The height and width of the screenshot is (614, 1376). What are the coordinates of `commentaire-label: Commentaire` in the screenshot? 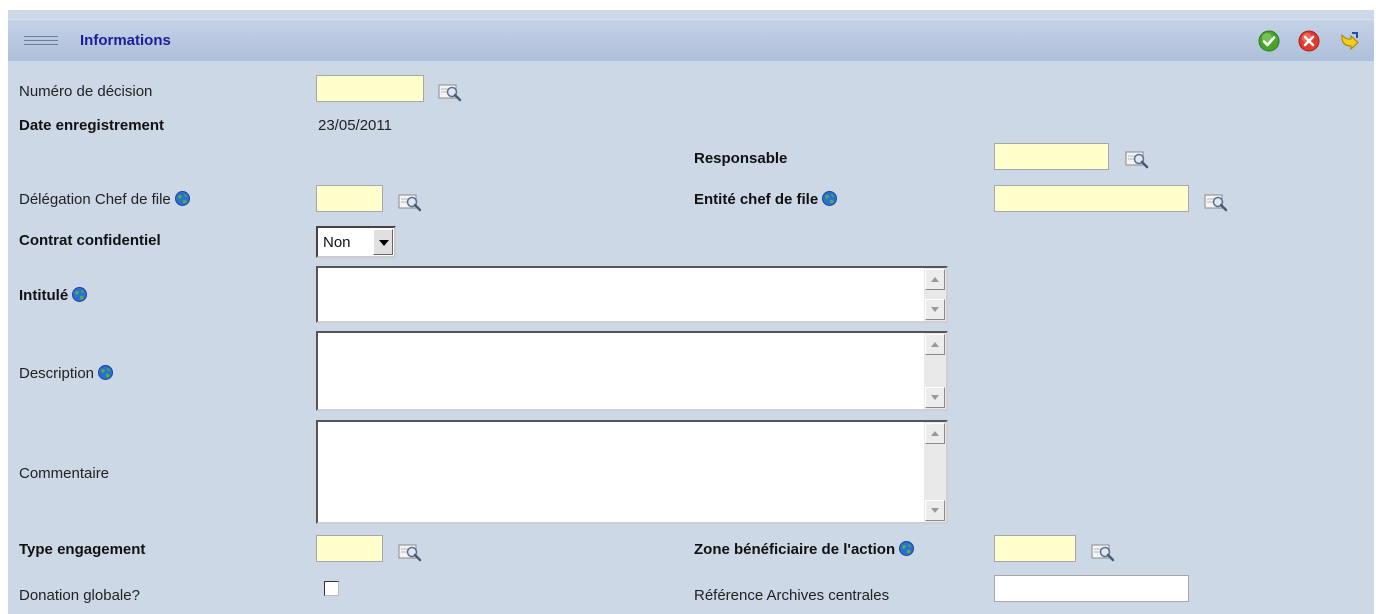 It's located at (64, 473).